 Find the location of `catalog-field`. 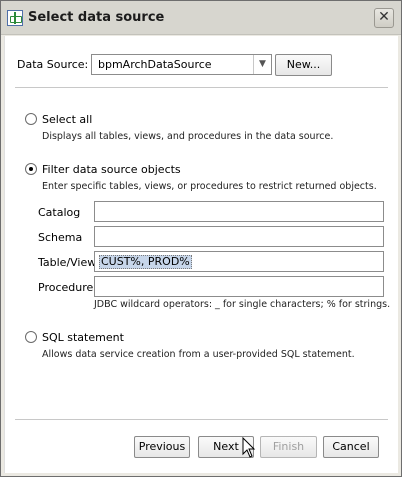

catalog-field is located at coordinates (239, 211).